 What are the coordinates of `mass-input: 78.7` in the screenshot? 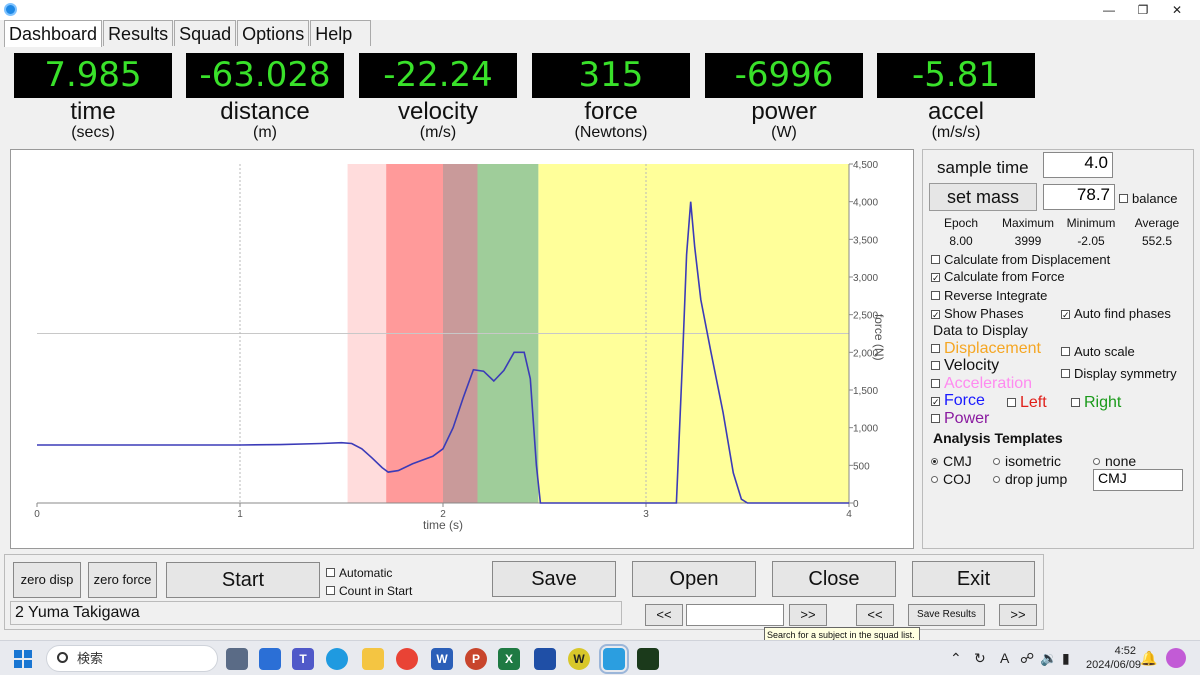 It's located at (1079, 197).